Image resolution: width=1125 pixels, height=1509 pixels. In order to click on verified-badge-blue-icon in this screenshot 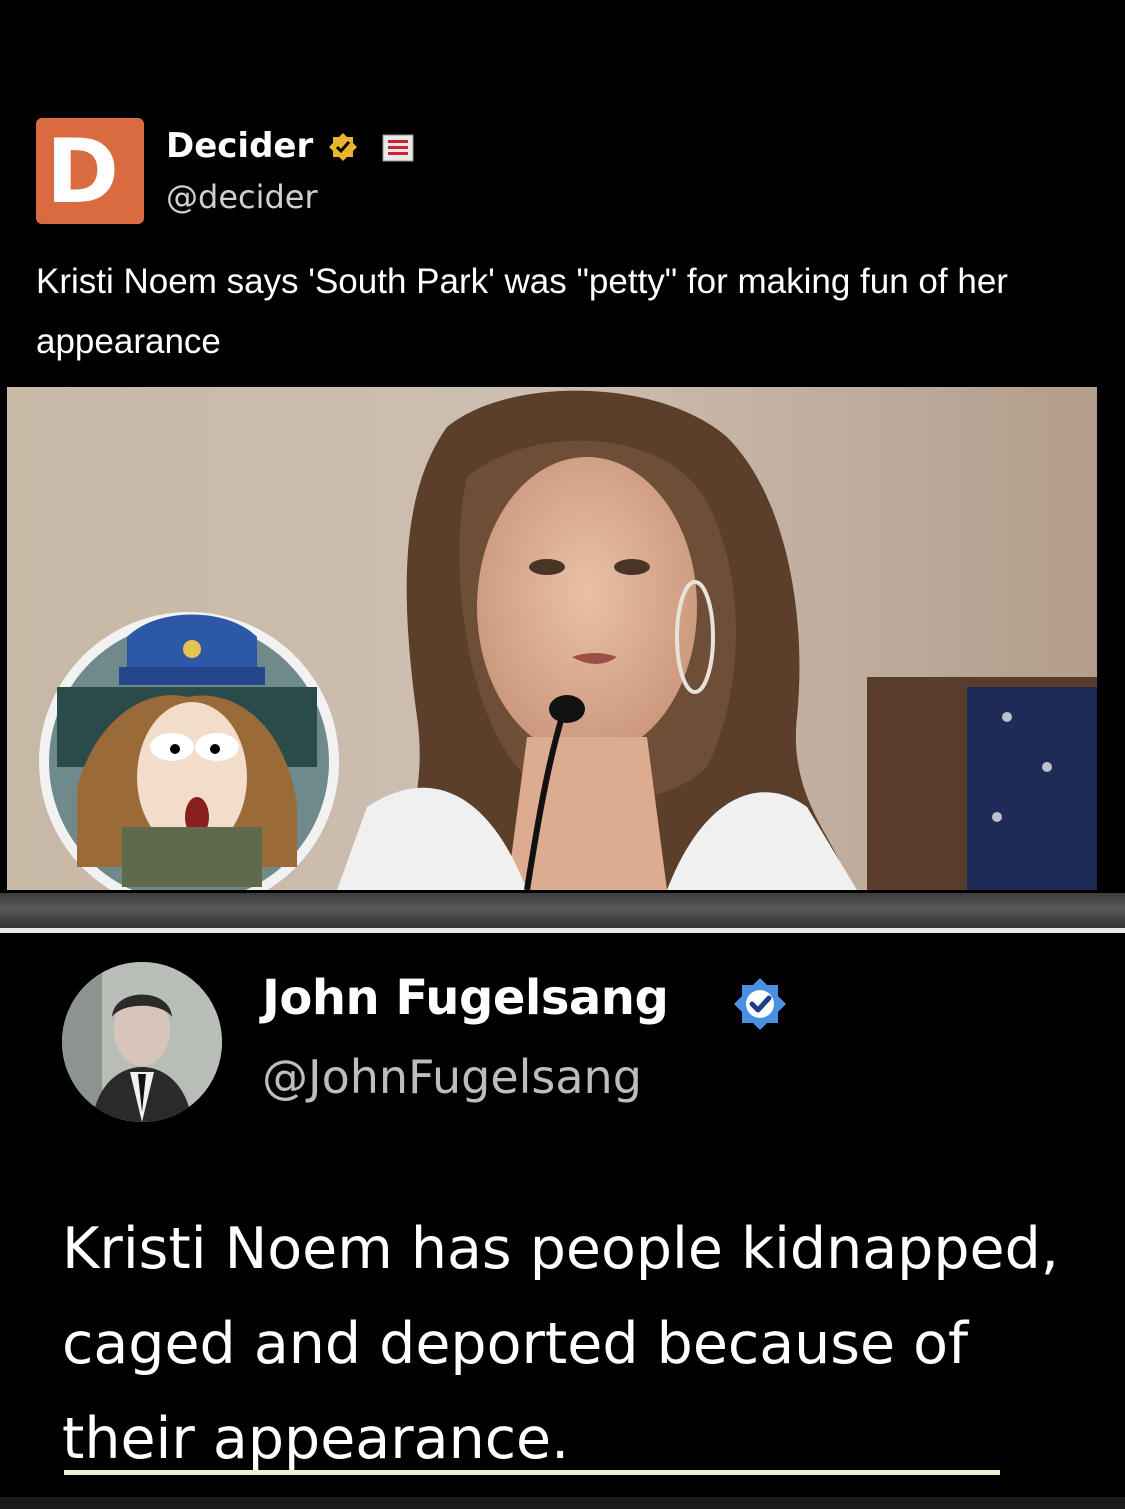, I will do `click(760, 1004)`.